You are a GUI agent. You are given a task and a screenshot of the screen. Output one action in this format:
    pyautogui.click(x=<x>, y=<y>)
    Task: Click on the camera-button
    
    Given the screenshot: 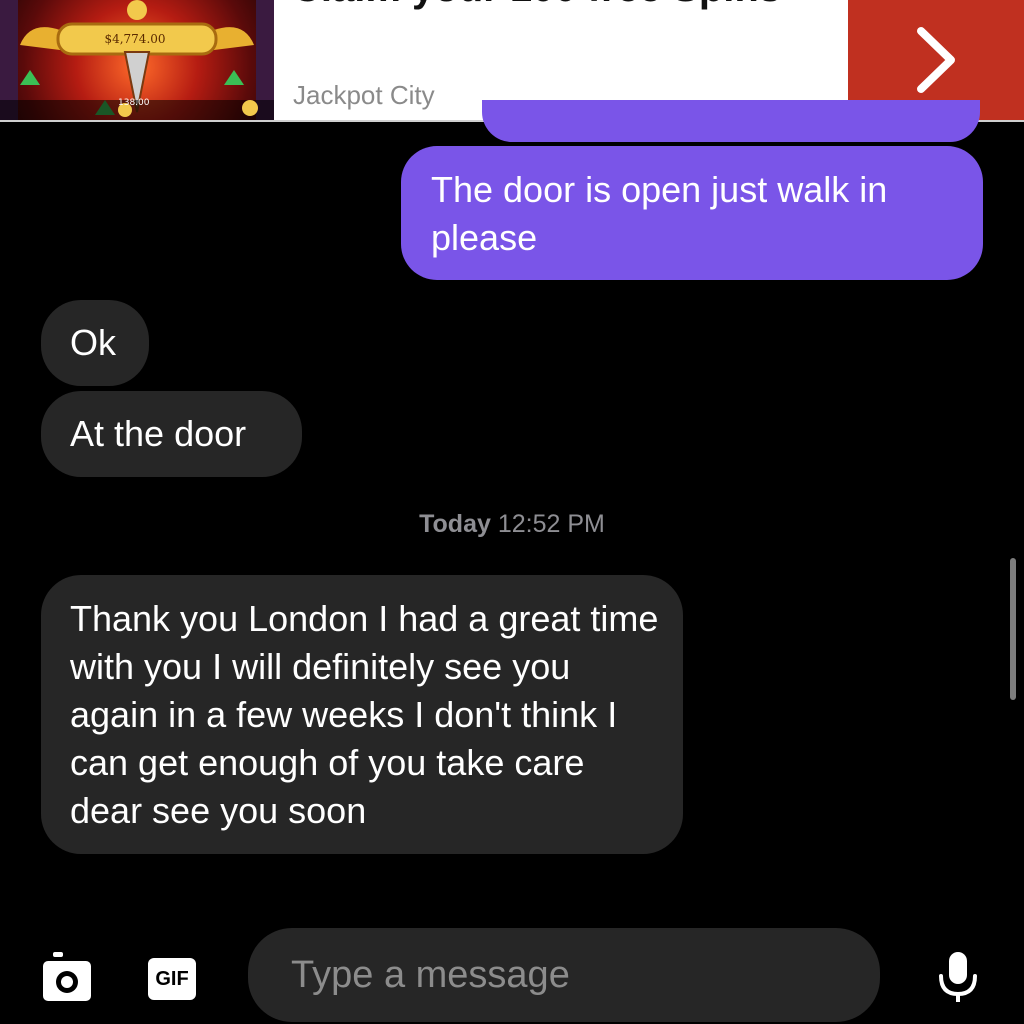 What is the action you would take?
    pyautogui.click(x=67, y=980)
    